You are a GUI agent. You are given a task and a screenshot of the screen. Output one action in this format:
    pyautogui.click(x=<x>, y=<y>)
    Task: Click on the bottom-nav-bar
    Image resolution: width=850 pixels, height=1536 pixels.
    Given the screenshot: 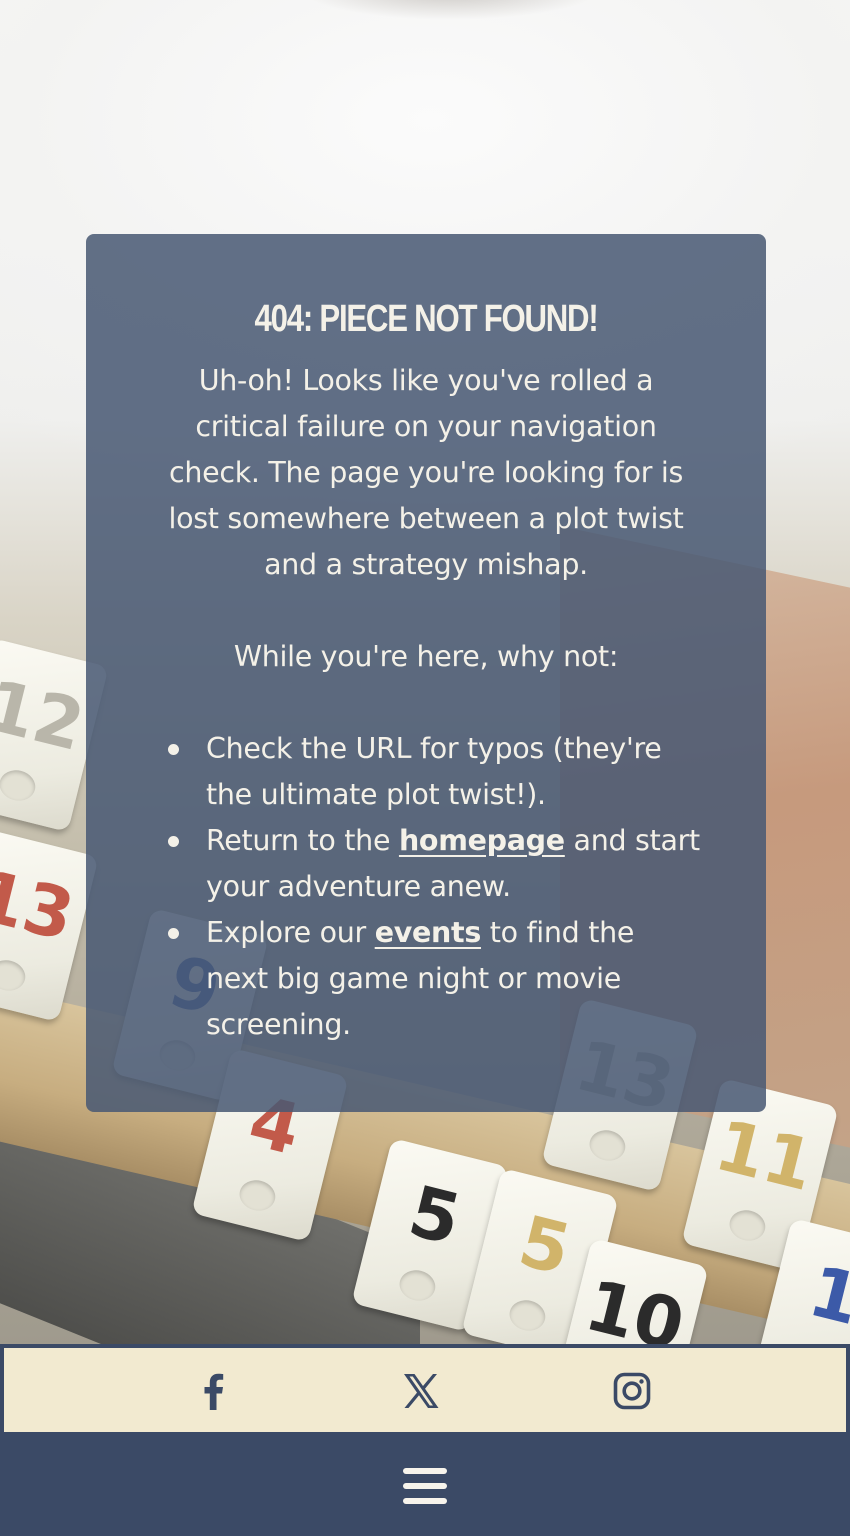 What is the action you would take?
    pyautogui.click(x=425, y=1486)
    